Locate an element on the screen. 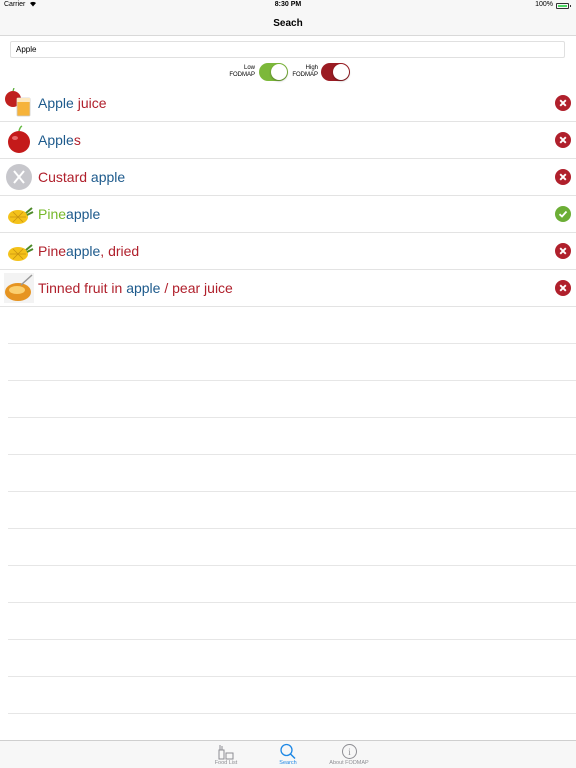 The height and width of the screenshot is (768, 576). status-bar: Carrier 8:30 PM 100% is located at coordinates (288, 6).